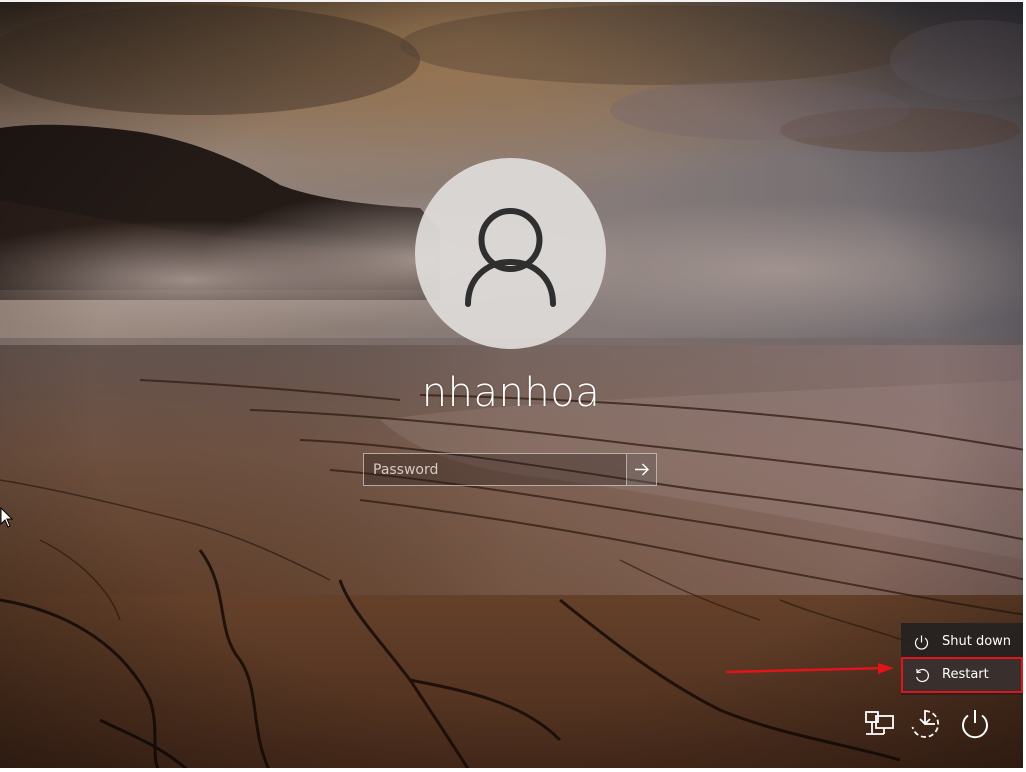  Describe the element at coordinates (810, 668) in the screenshot. I see `annotation-arrow` at that location.